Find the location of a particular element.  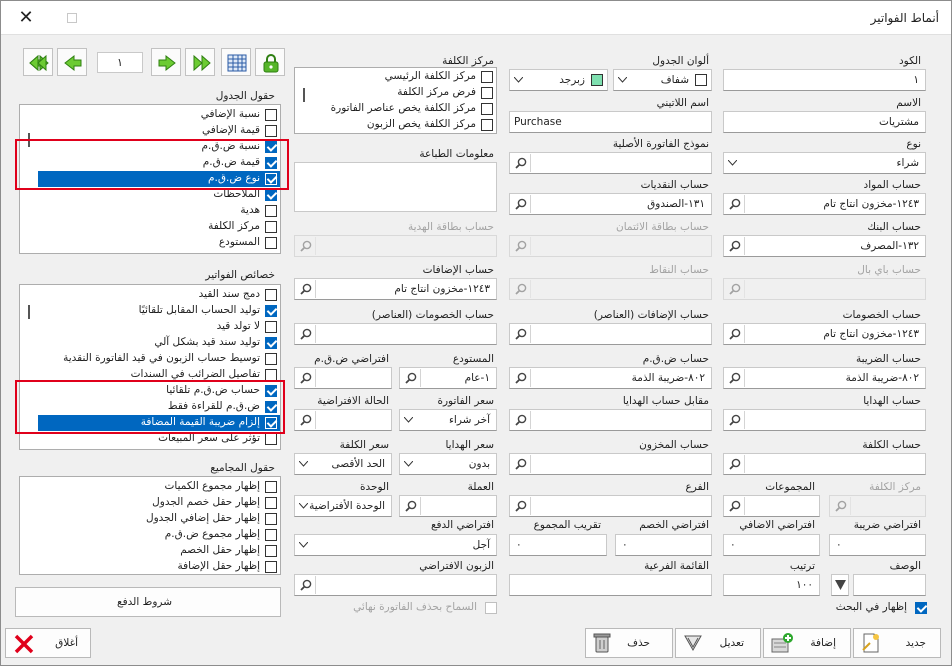

code-field: ١ is located at coordinates (824, 80).